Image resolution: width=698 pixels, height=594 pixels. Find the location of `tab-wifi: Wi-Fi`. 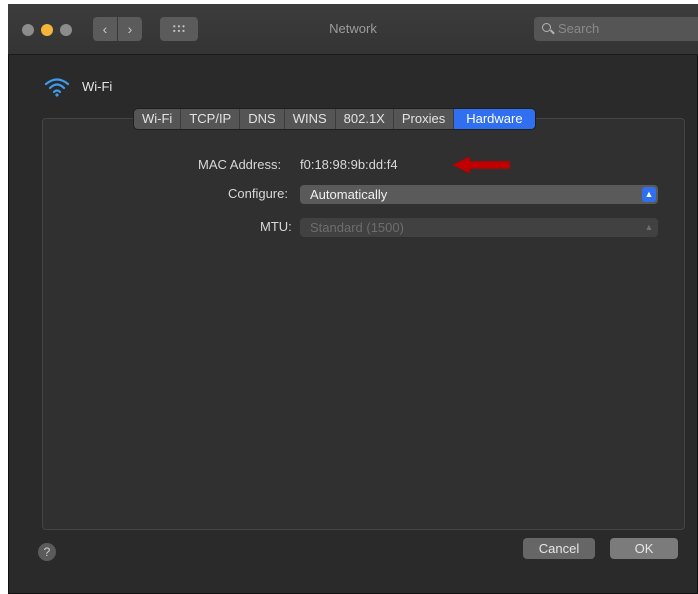

tab-wifi: Wi-Fi is located at coordinates (158, 119).